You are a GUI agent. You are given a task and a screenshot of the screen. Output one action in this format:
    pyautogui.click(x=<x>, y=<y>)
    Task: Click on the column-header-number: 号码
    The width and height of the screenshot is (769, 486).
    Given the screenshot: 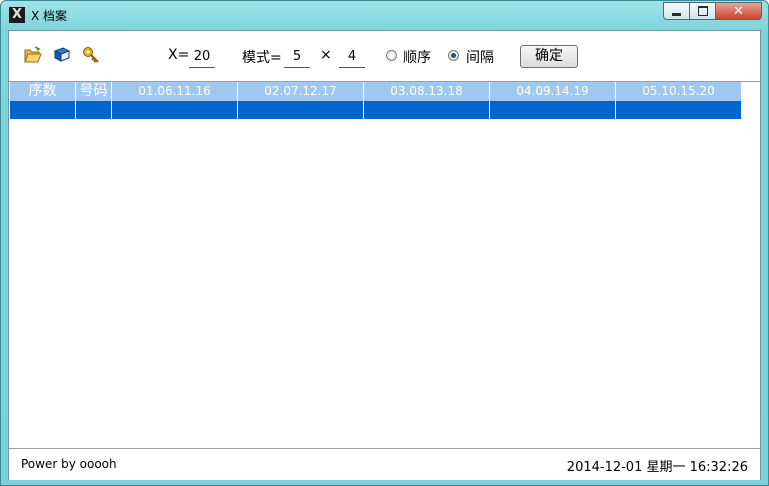 What is the action you would take?
    pyautogui.click(x=94, y=91)
    